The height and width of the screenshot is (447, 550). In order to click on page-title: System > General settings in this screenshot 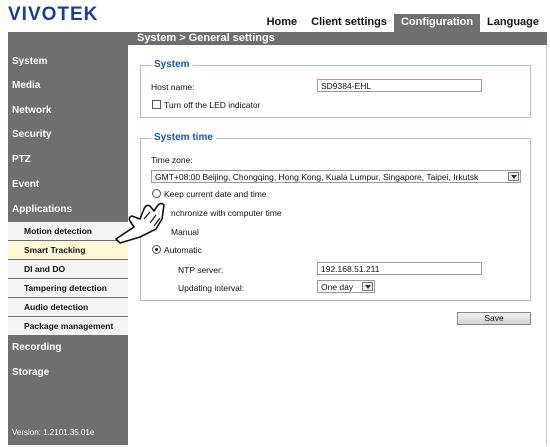, I will do `click(337, 38)`.